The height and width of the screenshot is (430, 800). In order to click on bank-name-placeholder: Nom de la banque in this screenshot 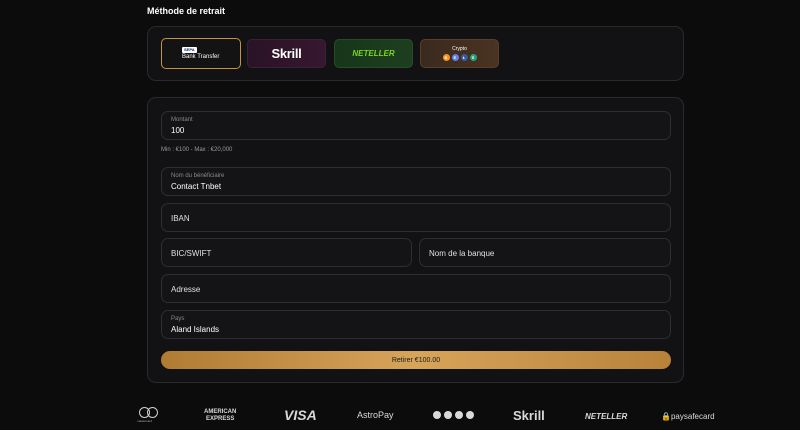, I will do `click(462, 253)`.